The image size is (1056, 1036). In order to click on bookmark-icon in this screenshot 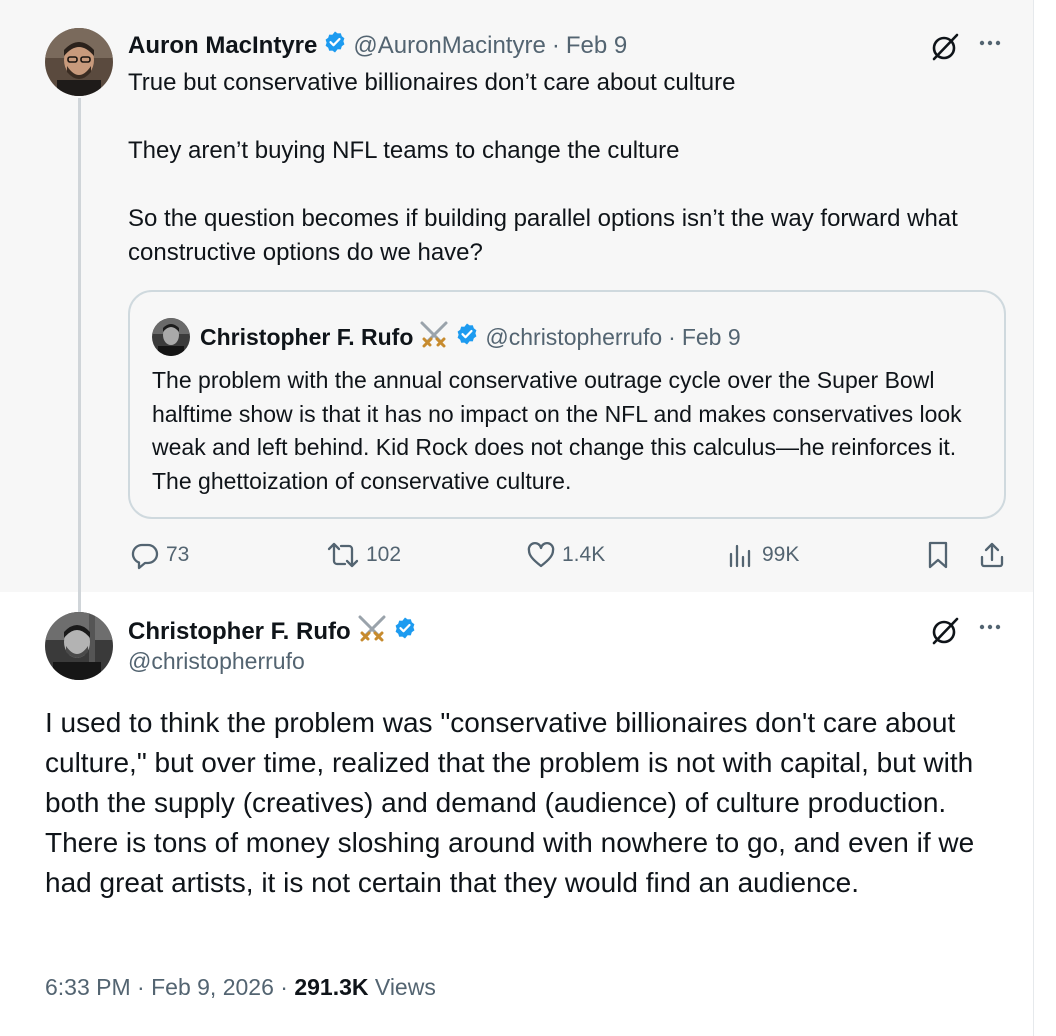, I will do `click(938, 555)`.